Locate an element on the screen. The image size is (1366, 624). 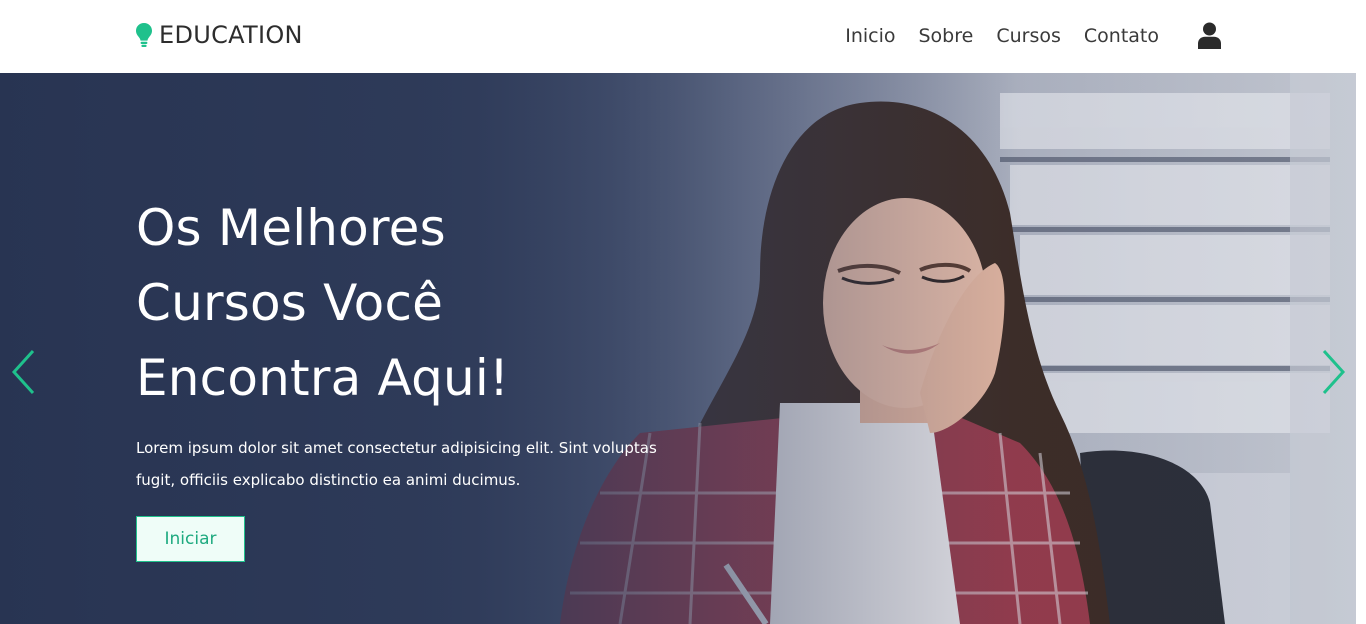
carousel-next-button is located at coordinates (1333, 372).